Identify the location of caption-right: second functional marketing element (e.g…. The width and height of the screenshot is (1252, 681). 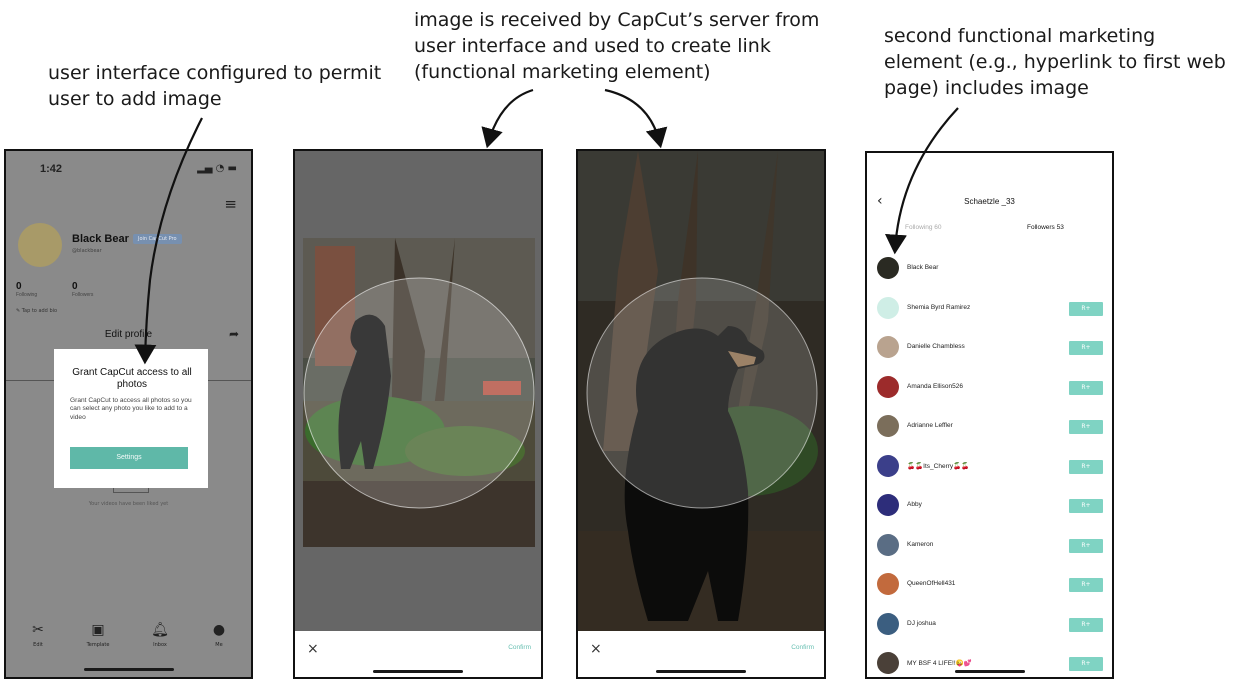
(1055, 62).